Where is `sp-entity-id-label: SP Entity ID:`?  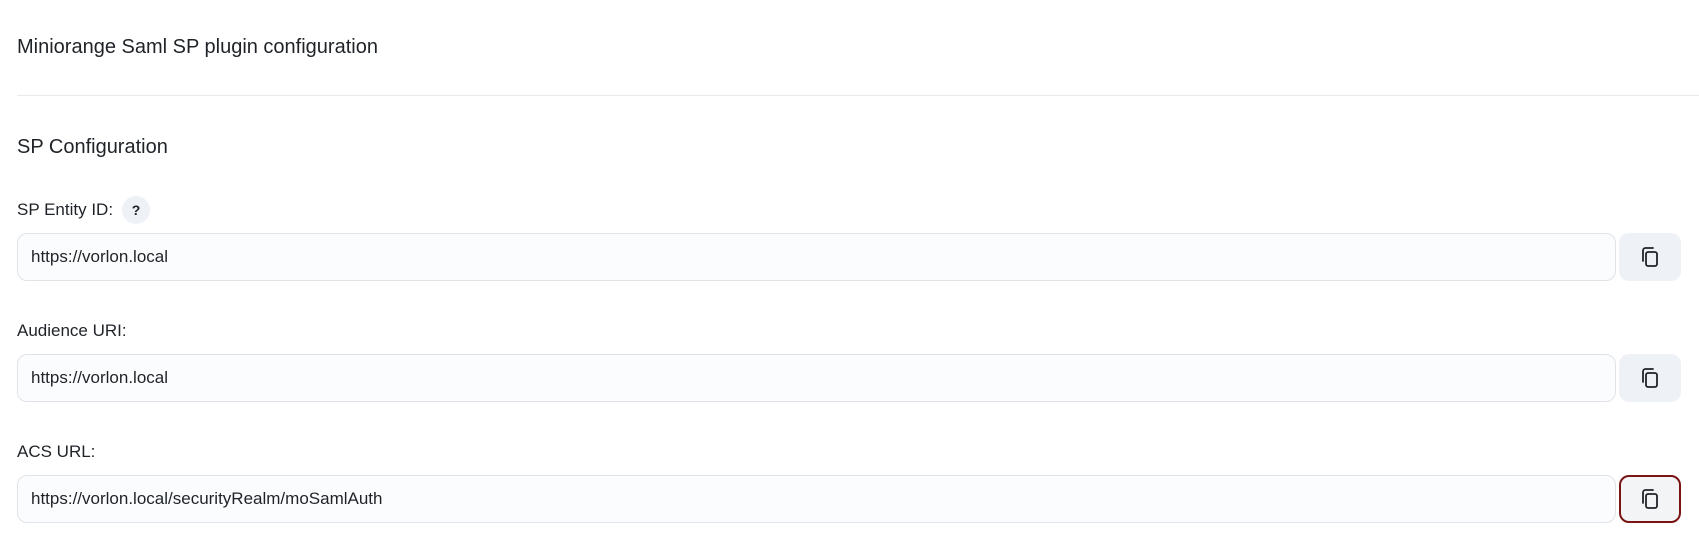
sp-entity-id-label: SP Entity ID: is located at coordinates (65, 209).